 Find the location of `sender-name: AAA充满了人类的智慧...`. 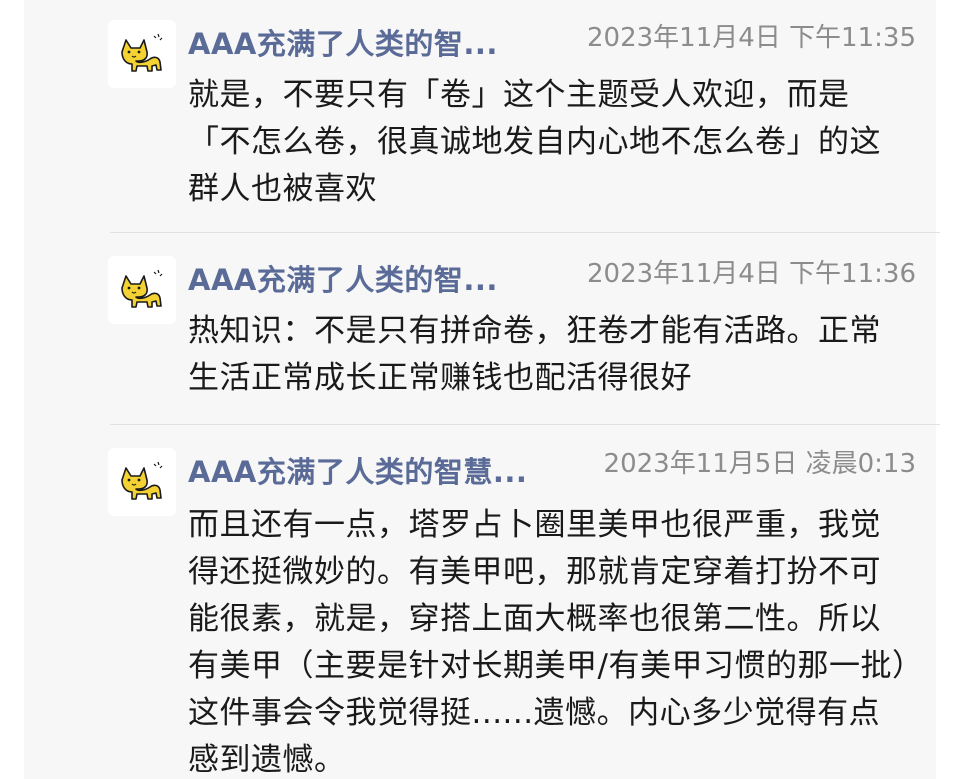

sender-name: AAA充满了人类的智慧... is located at coordinates (357, 472).